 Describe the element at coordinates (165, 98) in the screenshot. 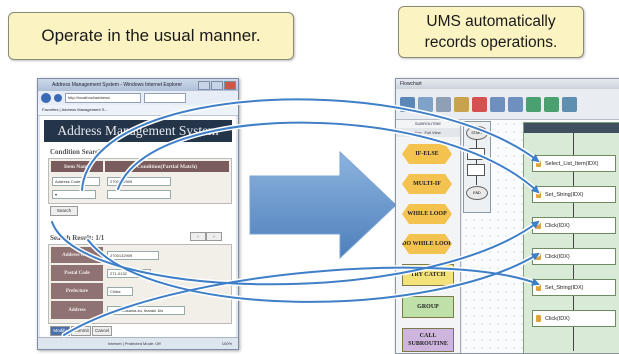

I see `browser-search-box` at that location.